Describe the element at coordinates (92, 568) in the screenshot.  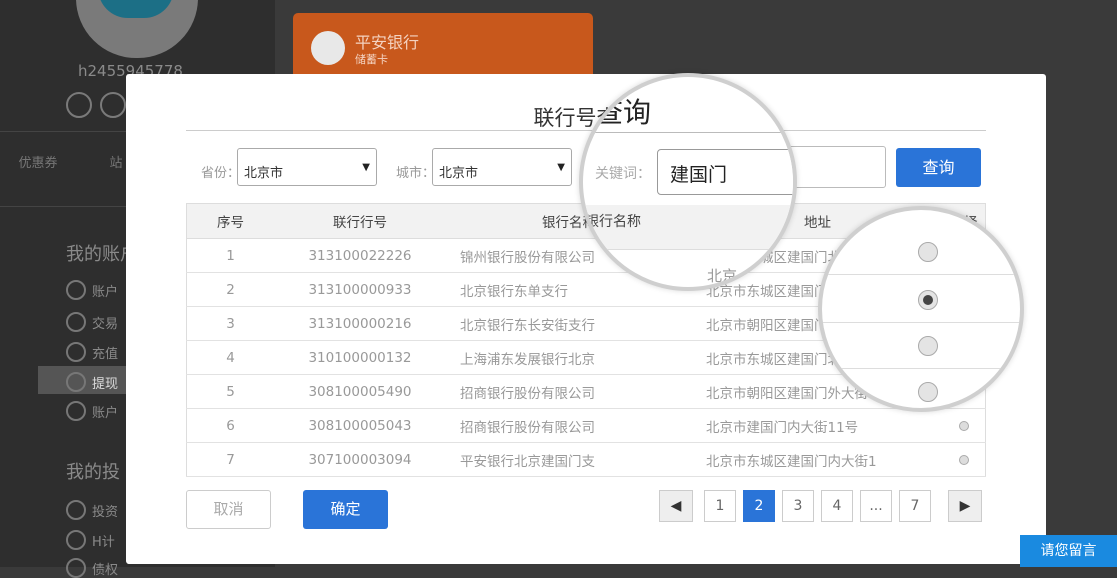
I see `nav-item-debt: 债权` at that location.